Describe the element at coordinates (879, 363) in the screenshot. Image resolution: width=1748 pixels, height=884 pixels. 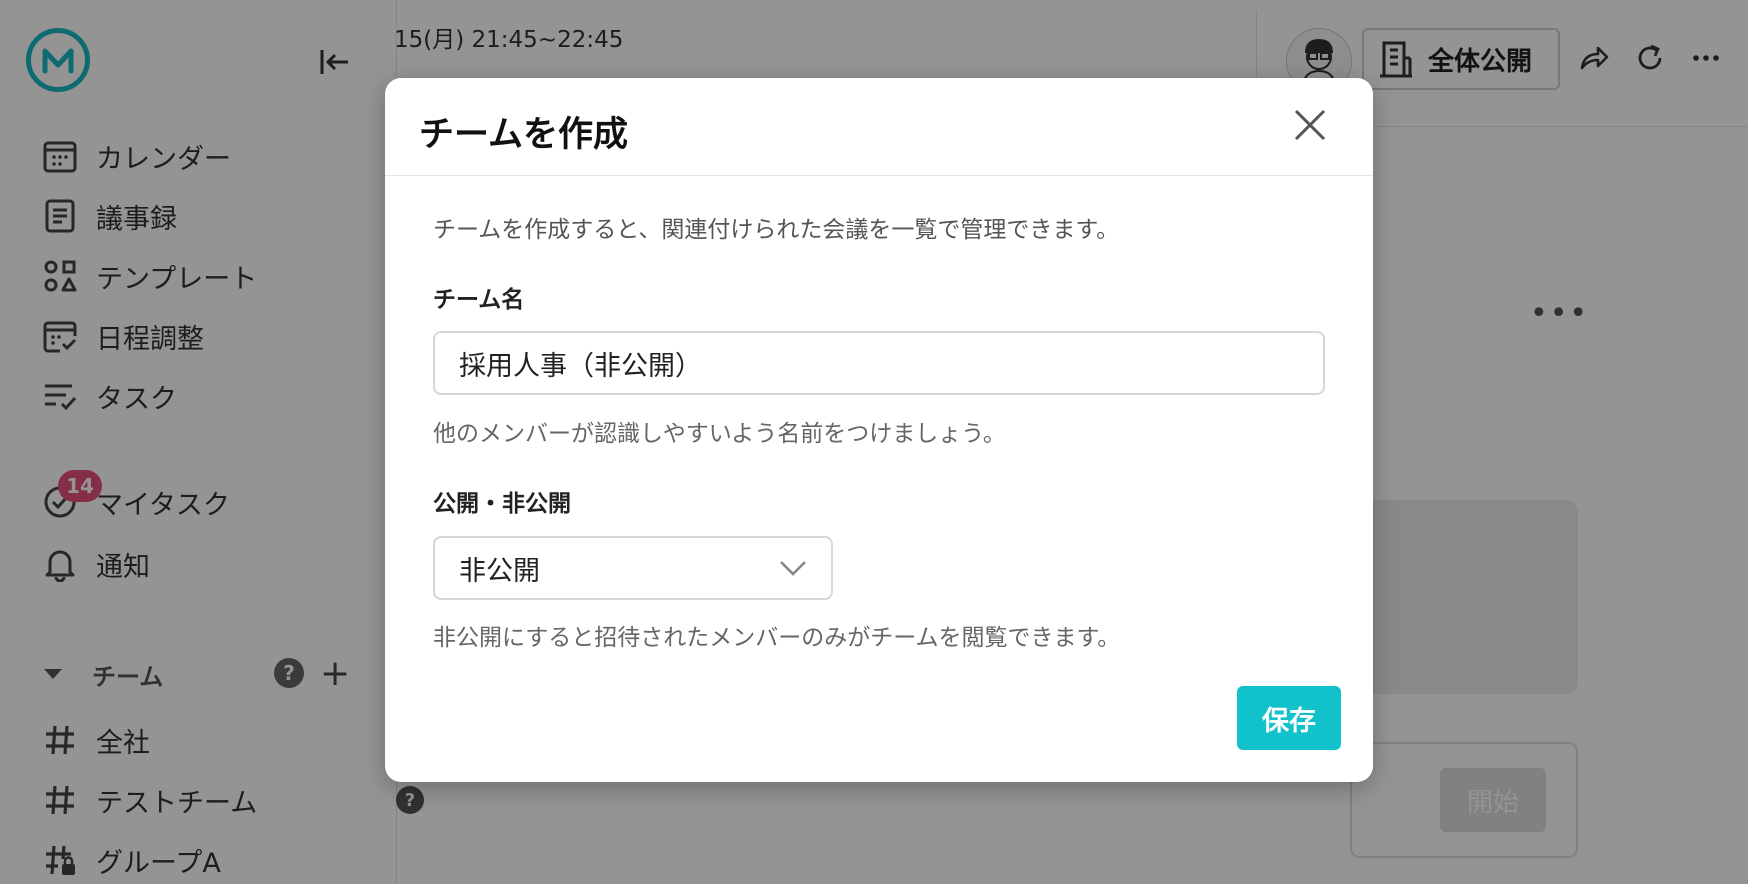
I see `team-name-input` at that location.